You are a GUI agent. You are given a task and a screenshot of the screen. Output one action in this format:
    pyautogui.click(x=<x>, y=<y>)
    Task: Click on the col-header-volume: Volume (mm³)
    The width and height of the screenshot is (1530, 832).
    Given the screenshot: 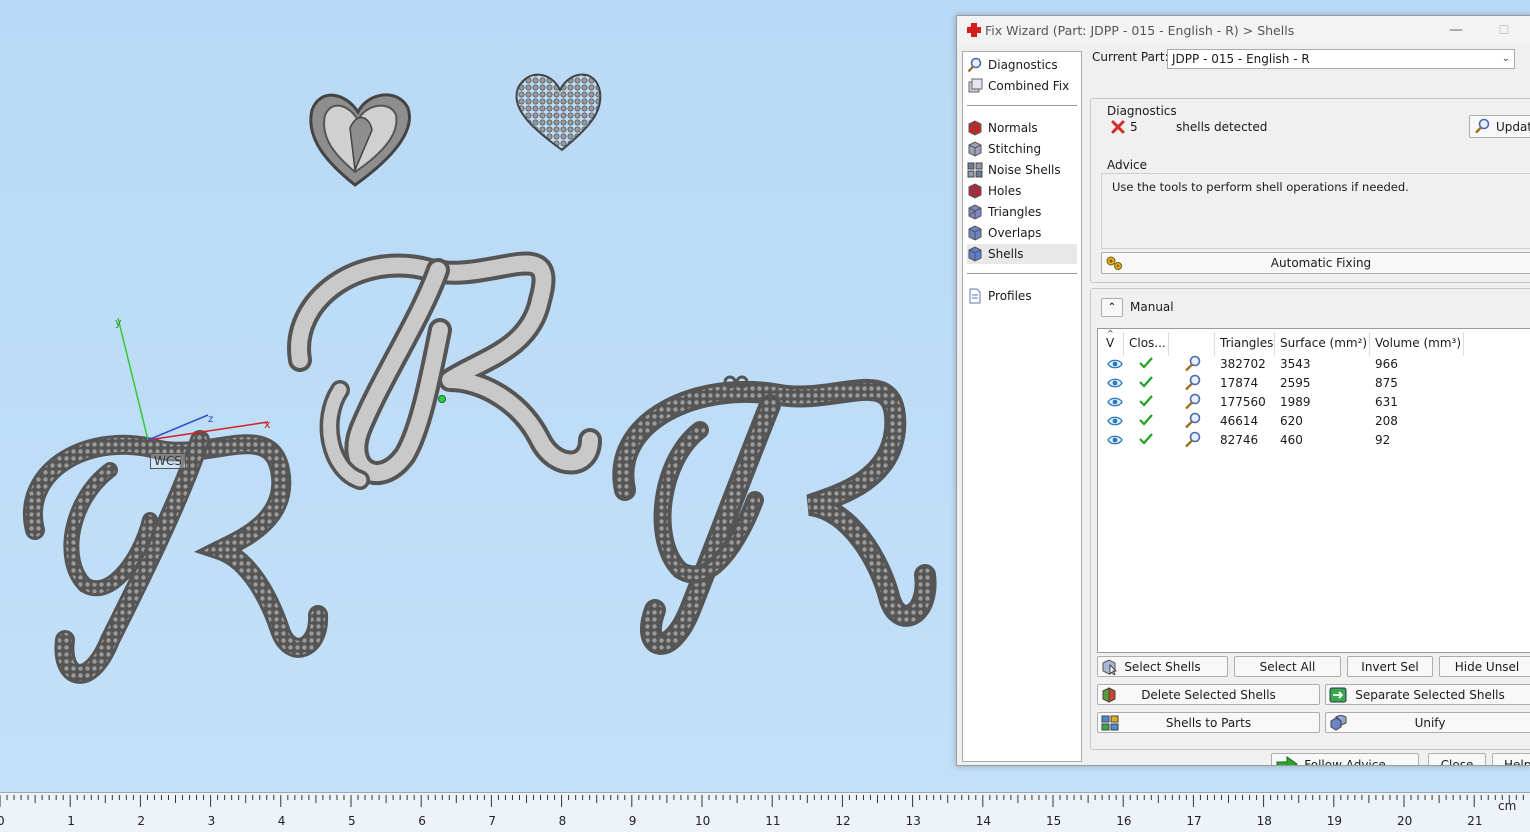 What is the action you would take?
    pyautogui.click(x=1418, y=343)
    